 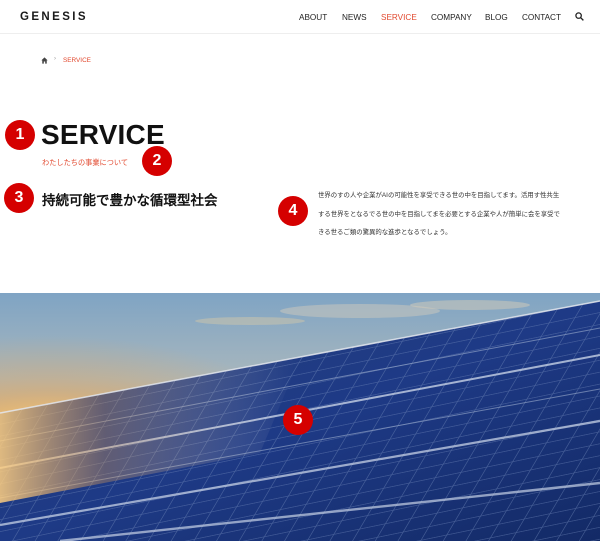 I want to click on marker-2: 2, so click(x=157, y=161).